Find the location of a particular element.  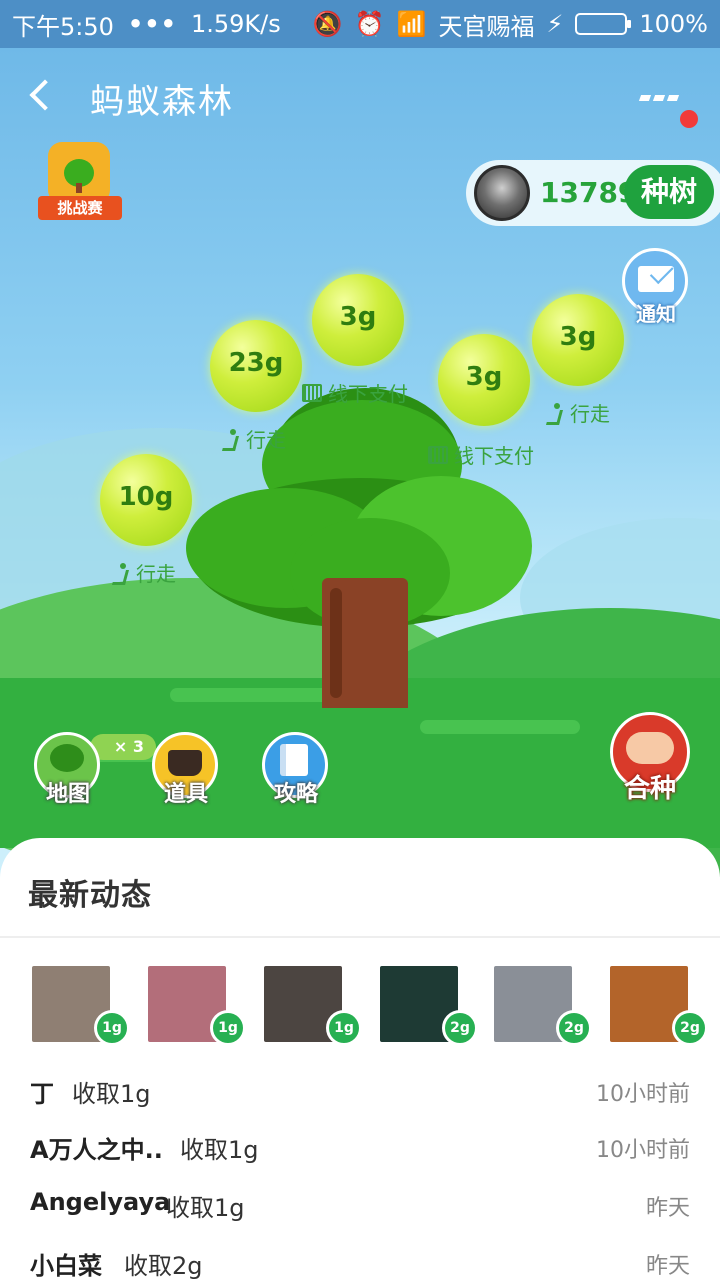

battery-icon is located at coordinates (603, 24).